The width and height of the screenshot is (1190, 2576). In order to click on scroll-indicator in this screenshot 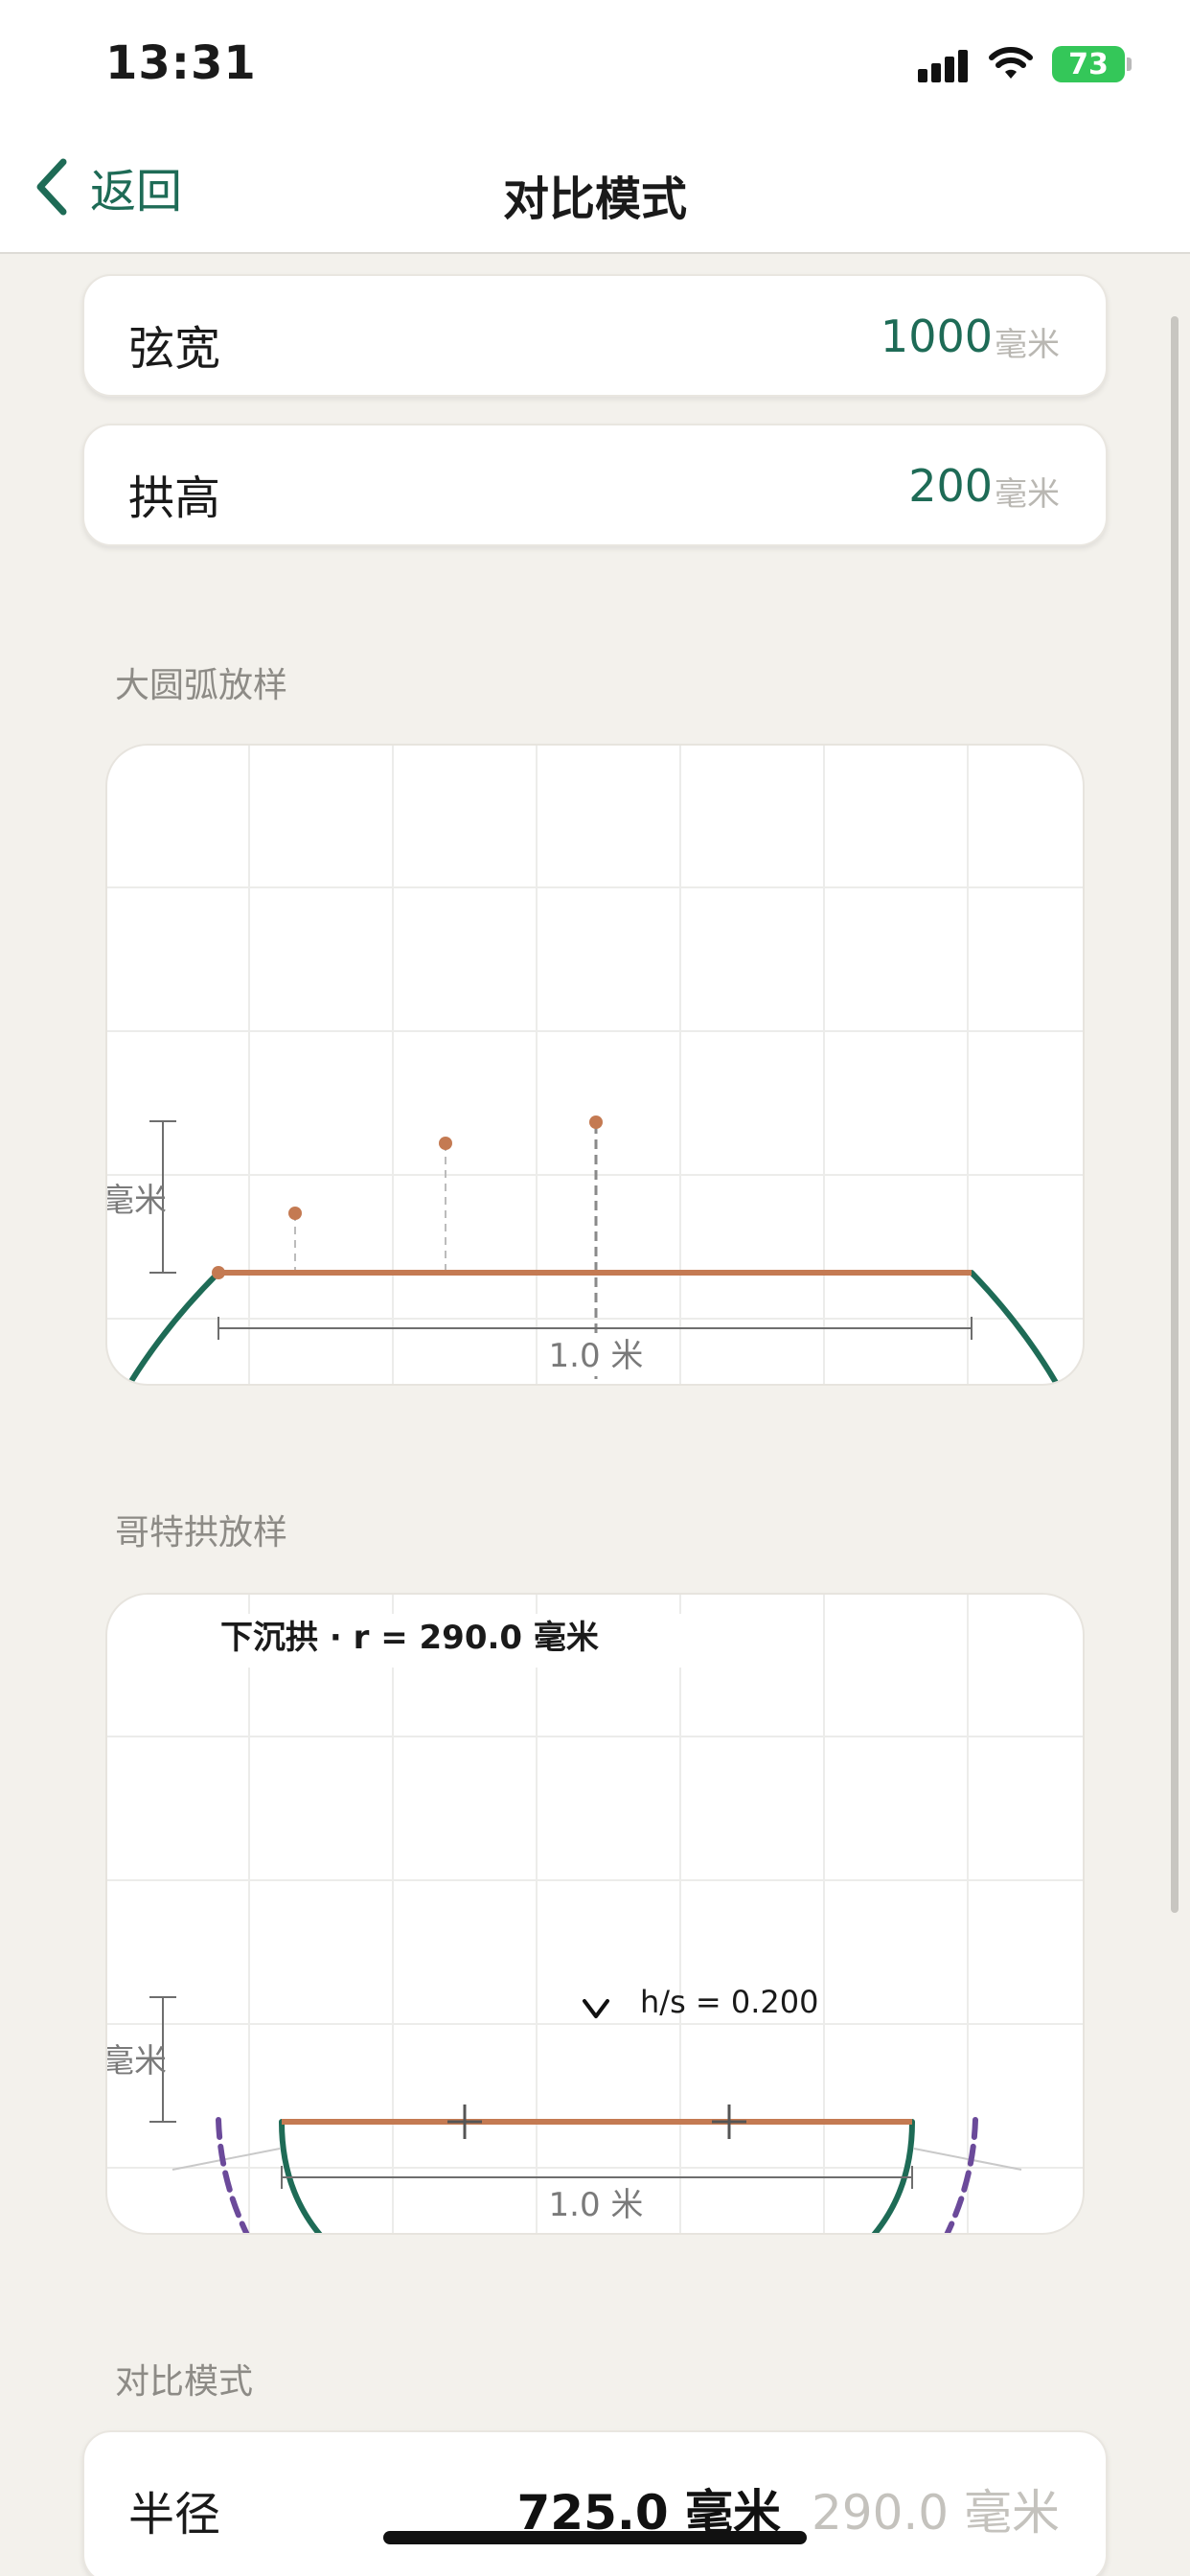, I will do `click(1175, 1114)`.